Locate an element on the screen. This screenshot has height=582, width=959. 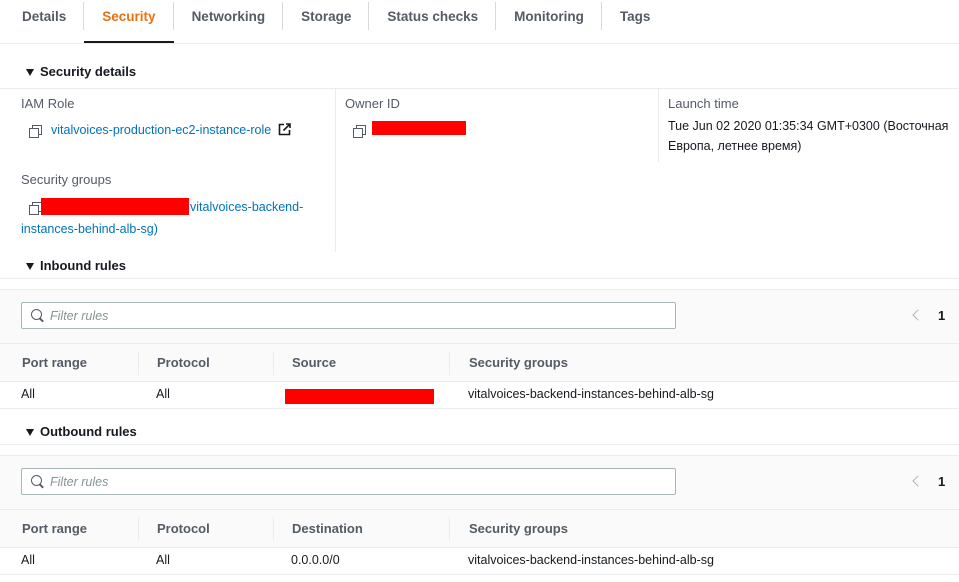
tab-security: Security is located at coordinates (129, 21).